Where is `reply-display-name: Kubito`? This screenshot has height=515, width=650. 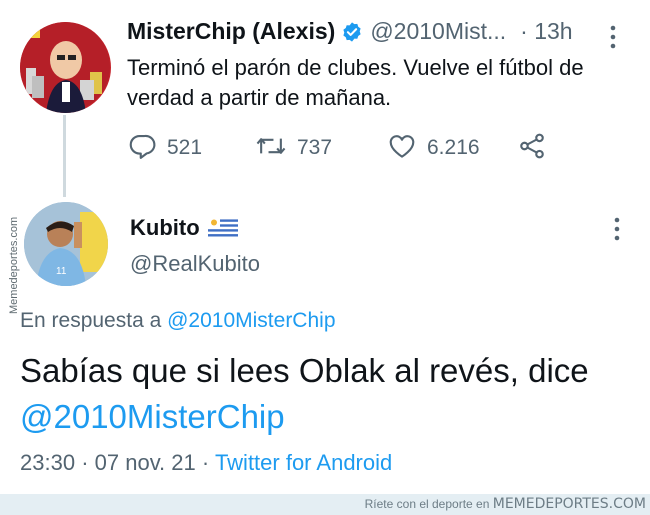 reply-display-name: Kubito is located at coordinates (165, 228).